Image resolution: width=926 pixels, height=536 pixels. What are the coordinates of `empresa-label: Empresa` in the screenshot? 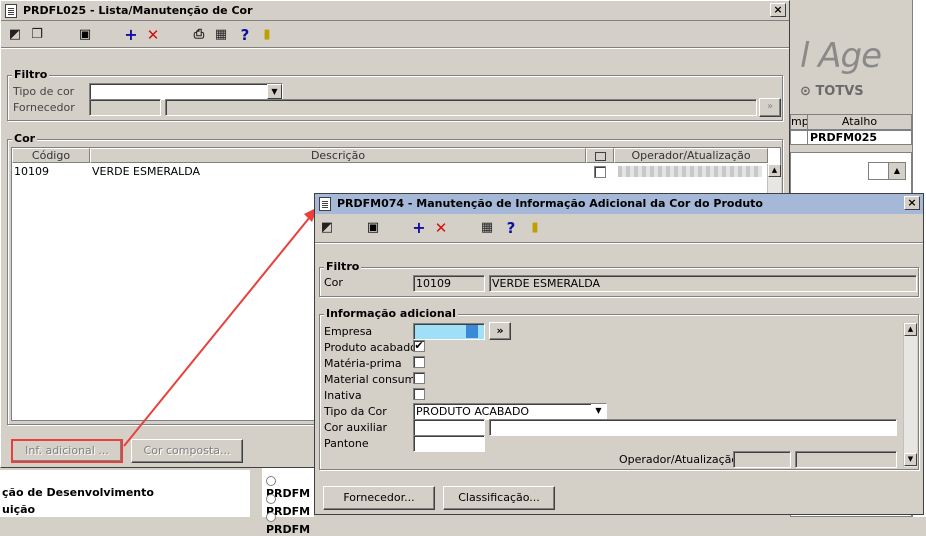 It's located at (348, 331).